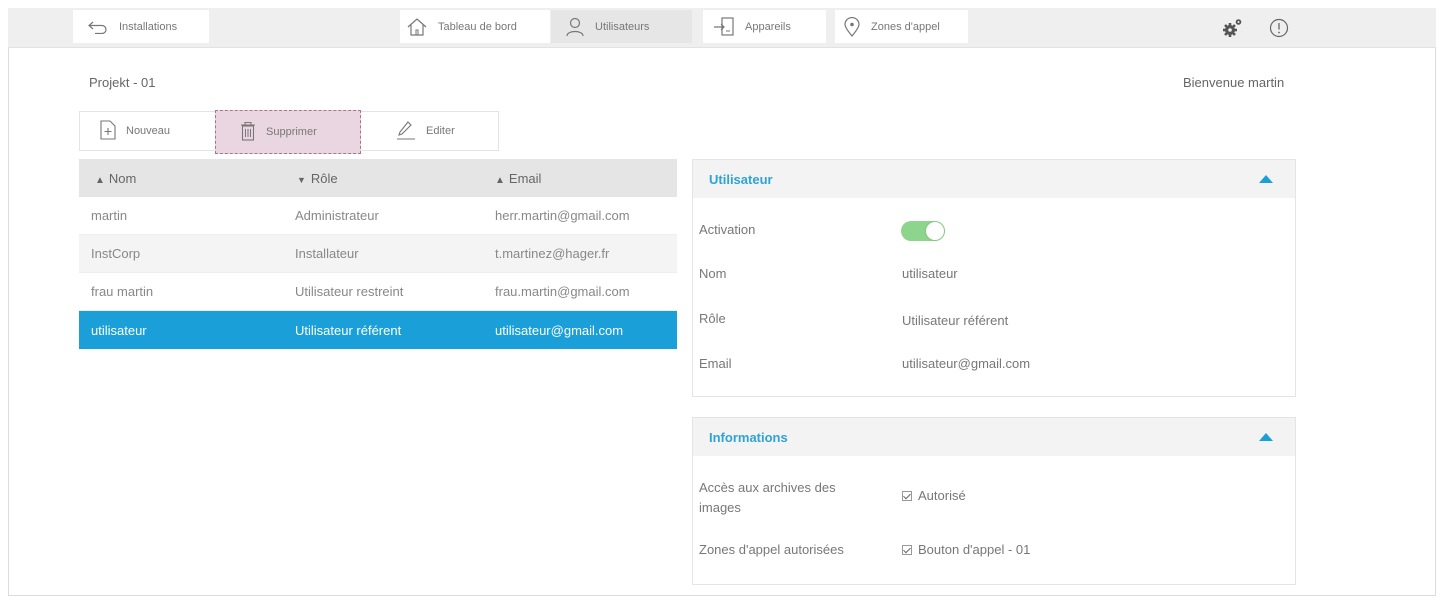 The height and width of the screenshot is (598, 1440). Describe the element at coordinates (109, 215) in the screenshot. I see `cell-nom: martin` at that location.